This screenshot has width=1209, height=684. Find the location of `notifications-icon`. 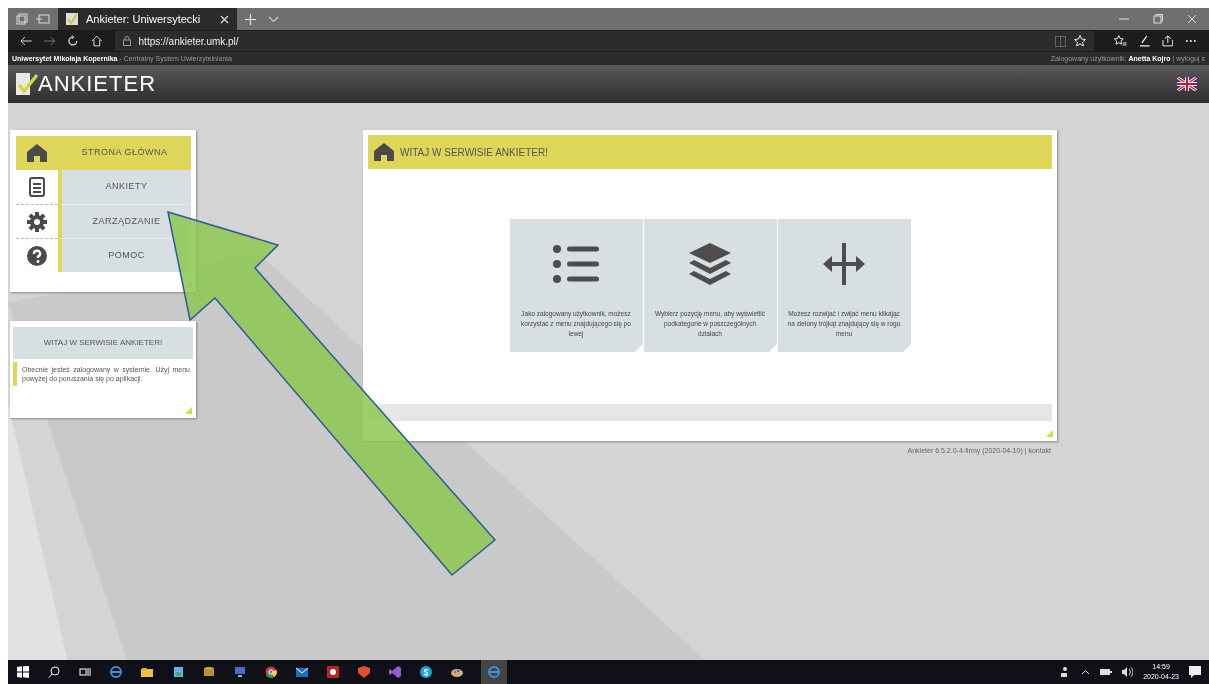

notifications-icon is located at coordinates (1195, 672).